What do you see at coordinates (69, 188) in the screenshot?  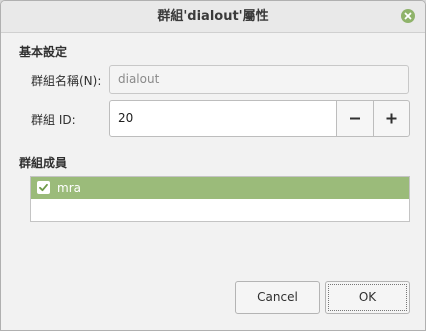 I see `member-name: mra` at bounding box center [69, 188].